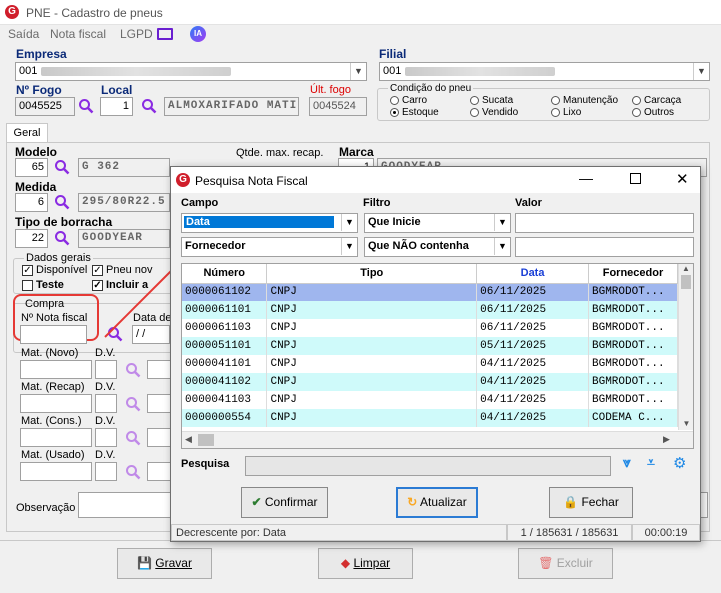  Describe the element at coordinates (679, 463) in the screenshot. I see `gear-icon: ⚙` at that location.